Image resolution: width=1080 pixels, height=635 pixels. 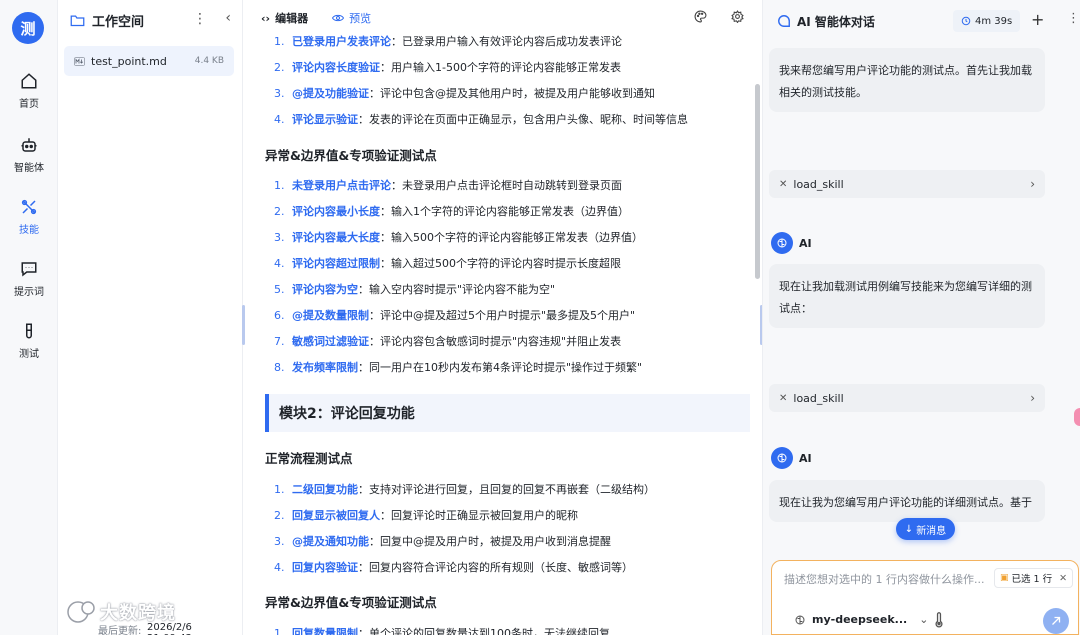 What do you see at coordinates (426, 515) in the screenshot?
I see `list-item: 2. 回复显示被回复人：回复评论时正确显示被回复用户的昵称` at bounding box center [426, 515].